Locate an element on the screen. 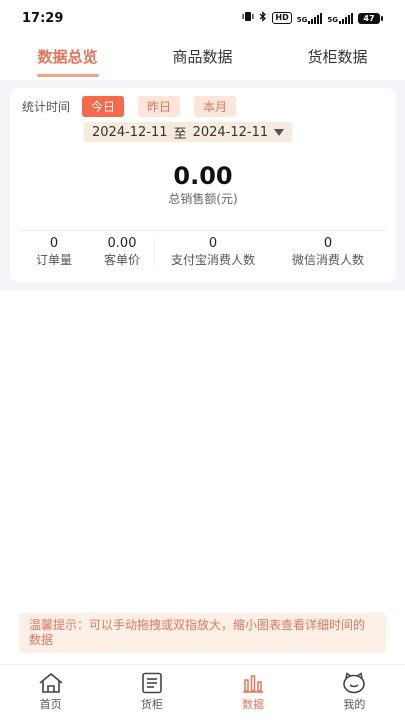 The image size is (405, 720). signal-5g-icon: 5G is located at coordinates (310, 18).